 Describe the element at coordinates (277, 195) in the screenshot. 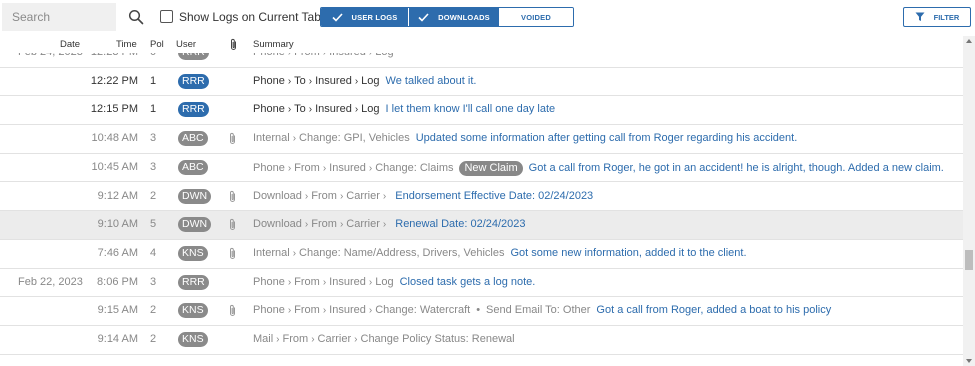

I see `summary-path-segment: Download` at that location.